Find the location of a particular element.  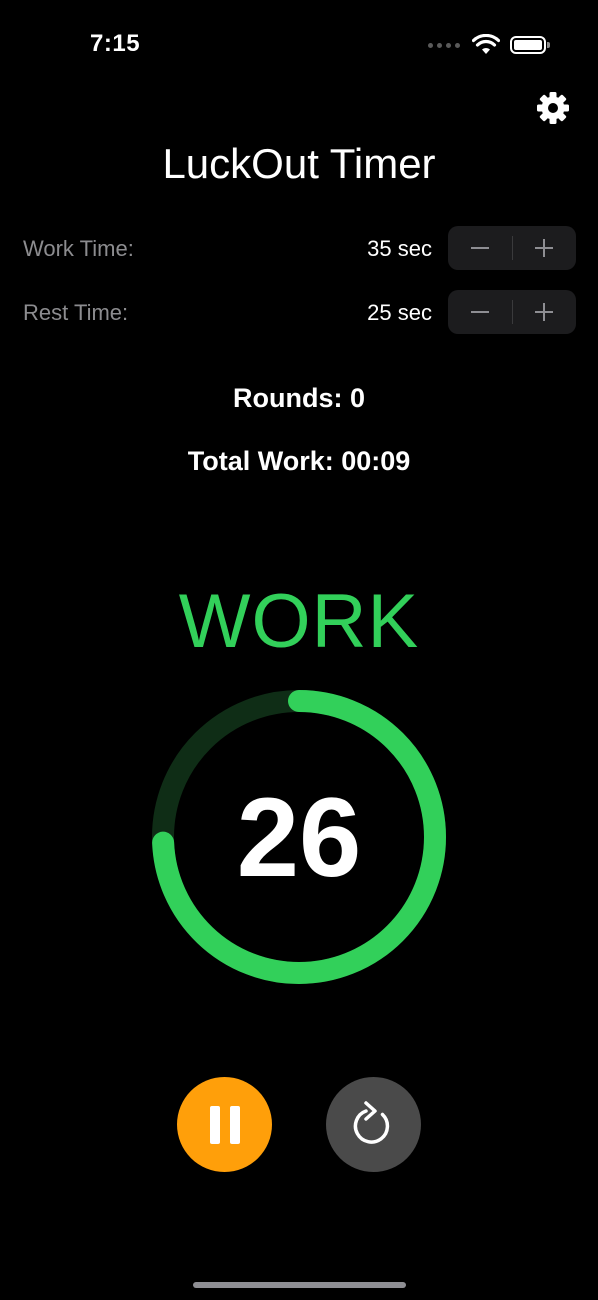

app-title: LuckOut Timer is located at coordinates (299, 163).